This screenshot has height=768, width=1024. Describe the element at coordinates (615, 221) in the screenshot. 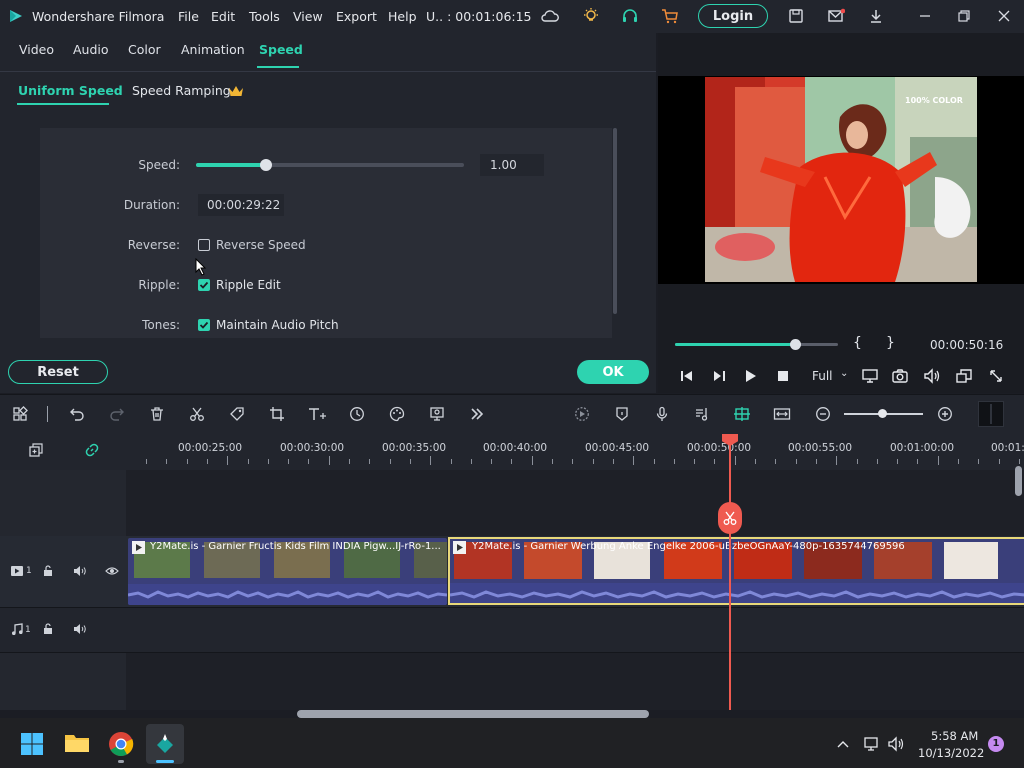

I see `panel-scrollbar` at that location.